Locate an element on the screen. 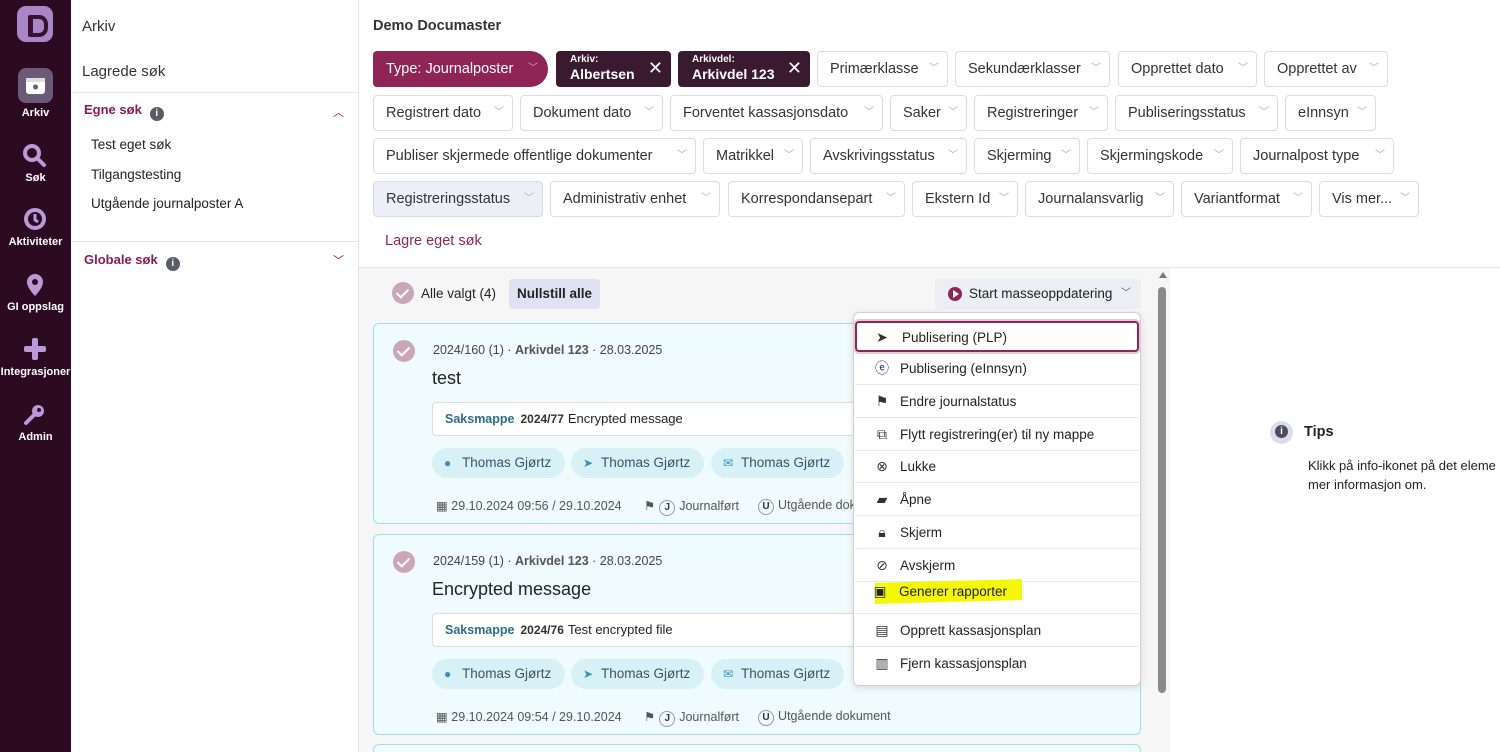 This screenshot has width=1500, height=752. menu-item-create-disposal-plan: ▤ Opprett kassasjonsplan is located at coordinates (997, 630).